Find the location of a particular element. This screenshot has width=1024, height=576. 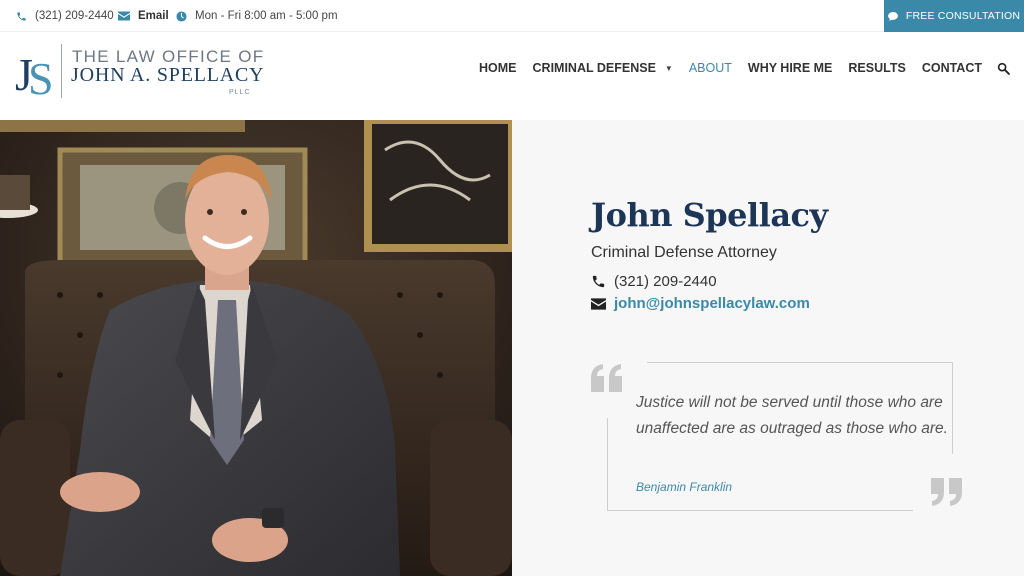

nav-item-label: ABOUT is located at coordinates (710, 68).